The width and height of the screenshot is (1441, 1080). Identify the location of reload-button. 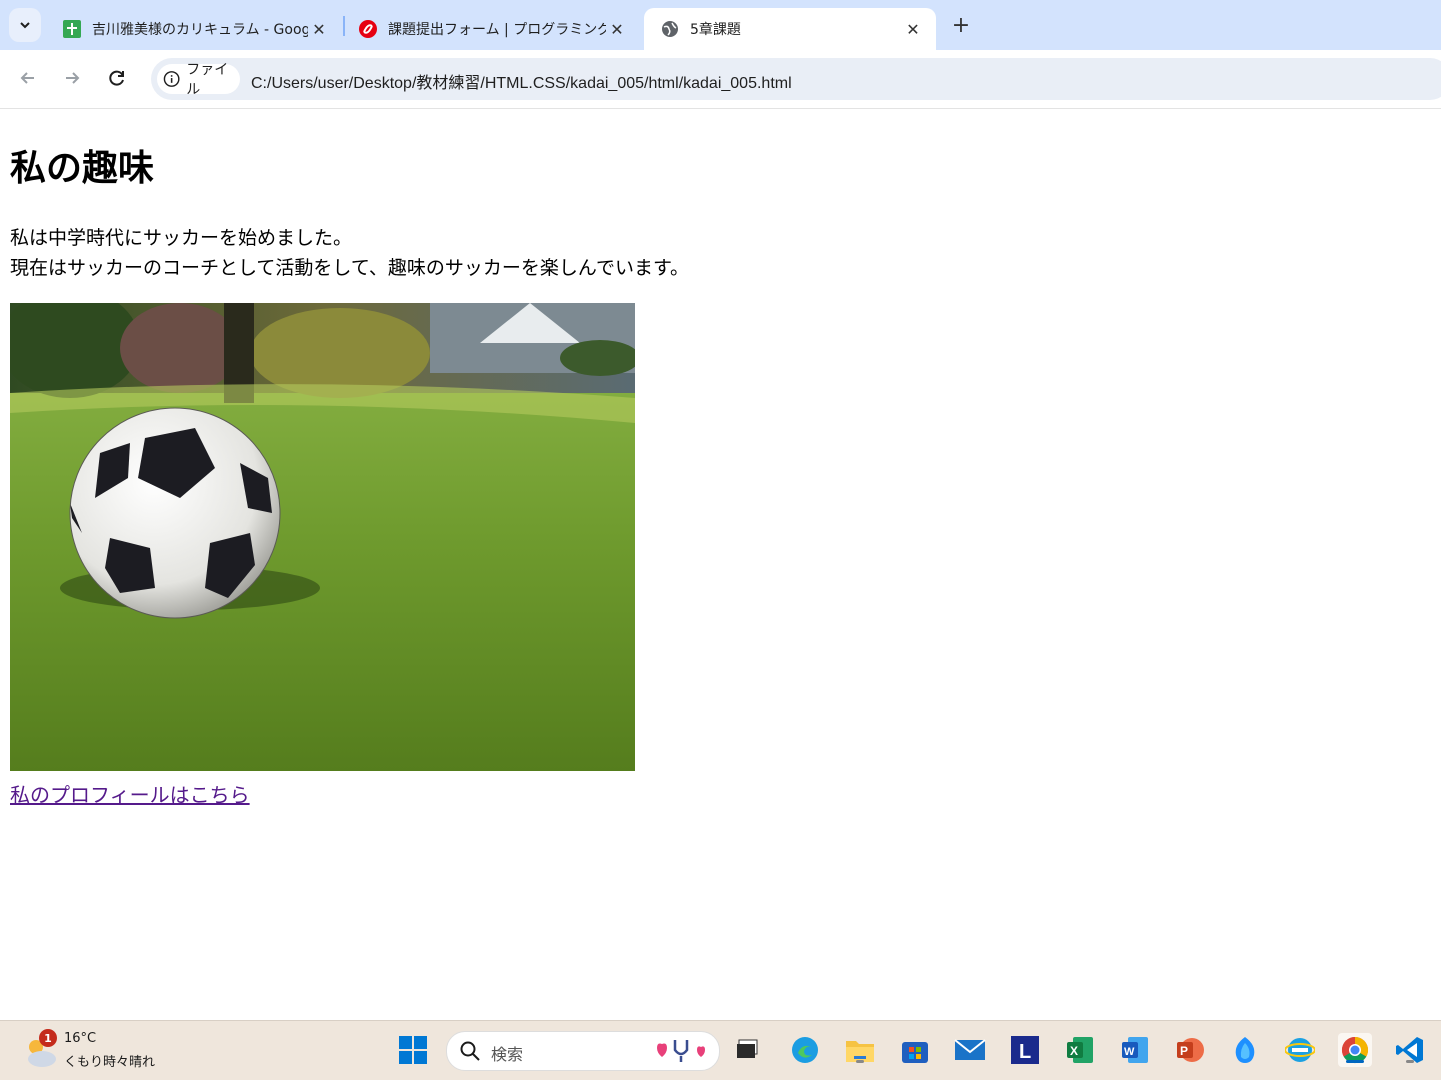
(117, 78).